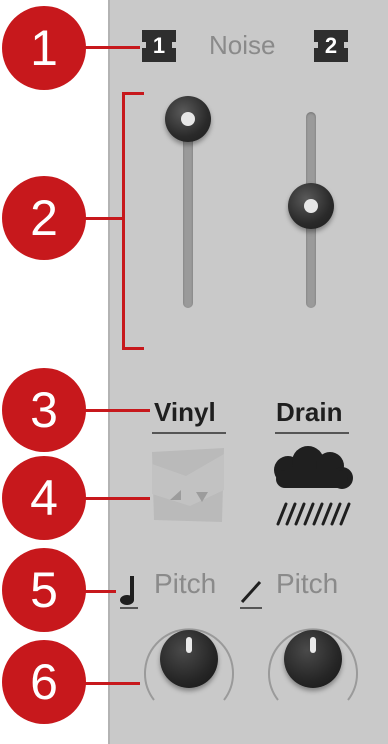 The image size is (388, 744). I want to click on vinyl-crackle-icon, so click(188, 486).